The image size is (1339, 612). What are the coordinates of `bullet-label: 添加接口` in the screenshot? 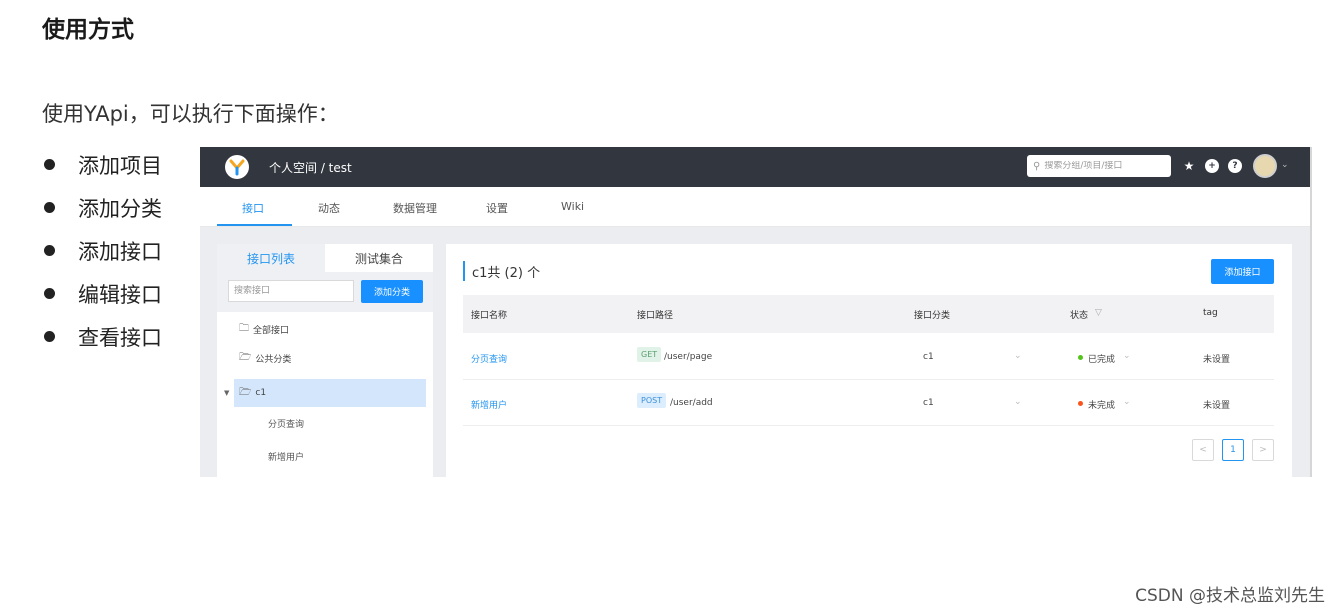 It's located at (120, 251).